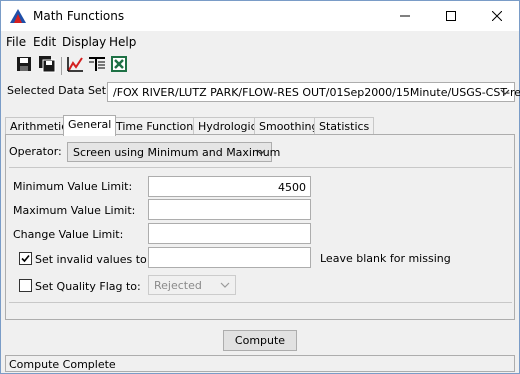  Describe the element at coordinates (84, 42) in the screenshot. I see `menu-display: Display` at that location.